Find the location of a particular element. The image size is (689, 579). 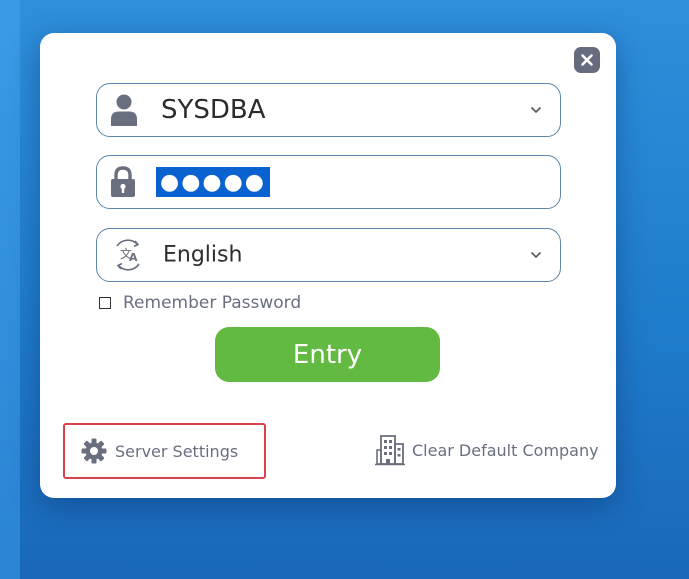

clear-default-company-link: Clear Default Company is located at coordinates (486, 450).